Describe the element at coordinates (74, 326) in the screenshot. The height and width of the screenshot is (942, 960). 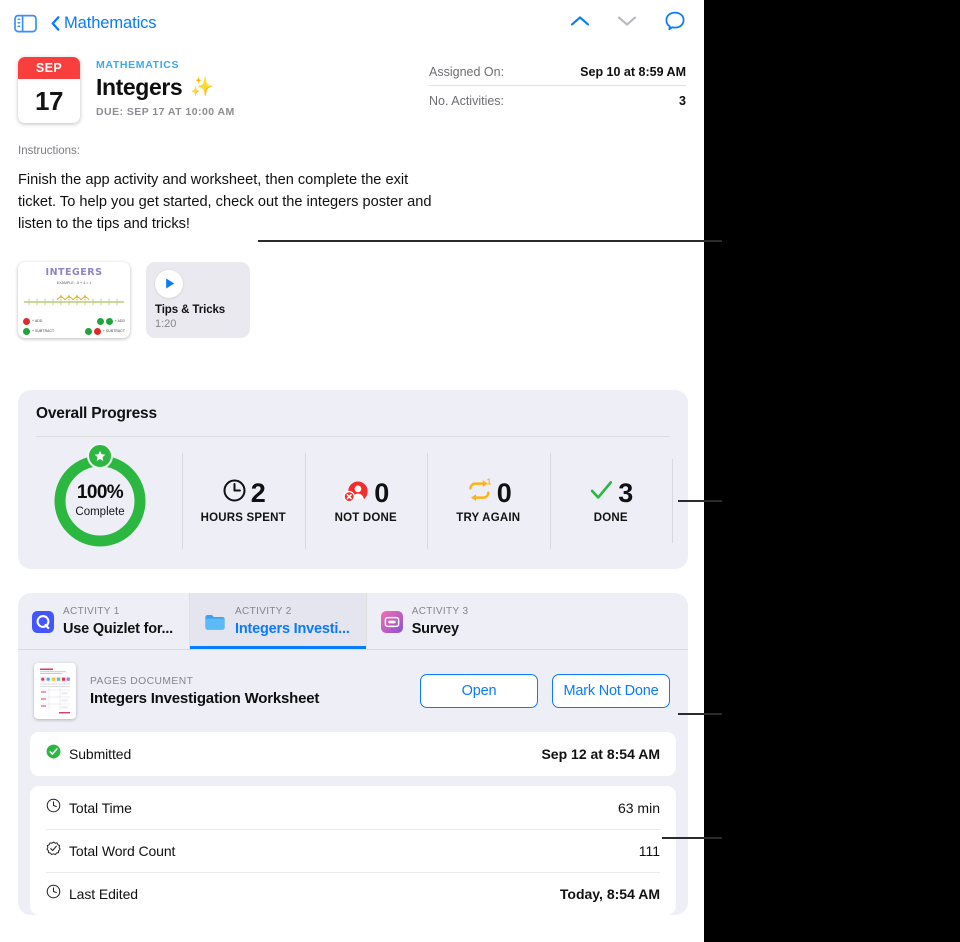
I see `poster-legend: + ADD + ADD + SUBTRACT + SUBTRACT` at that location.